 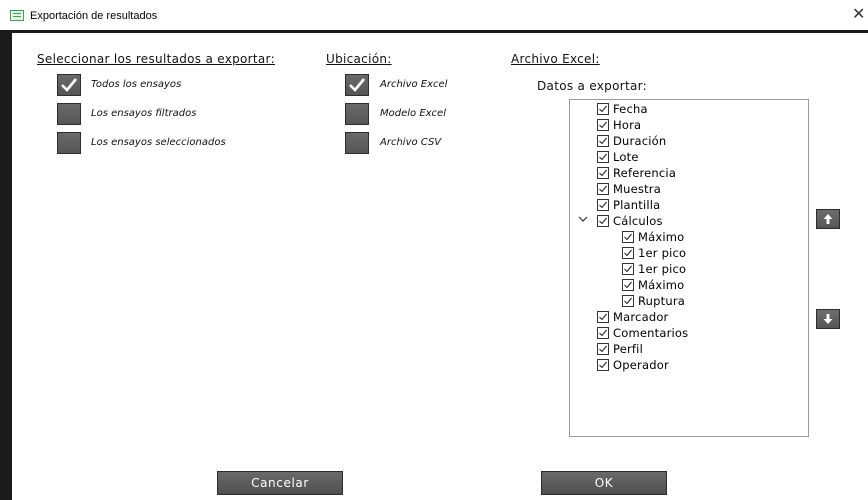 I want to click on arrow-up-icon, so click(x=828, y=219).